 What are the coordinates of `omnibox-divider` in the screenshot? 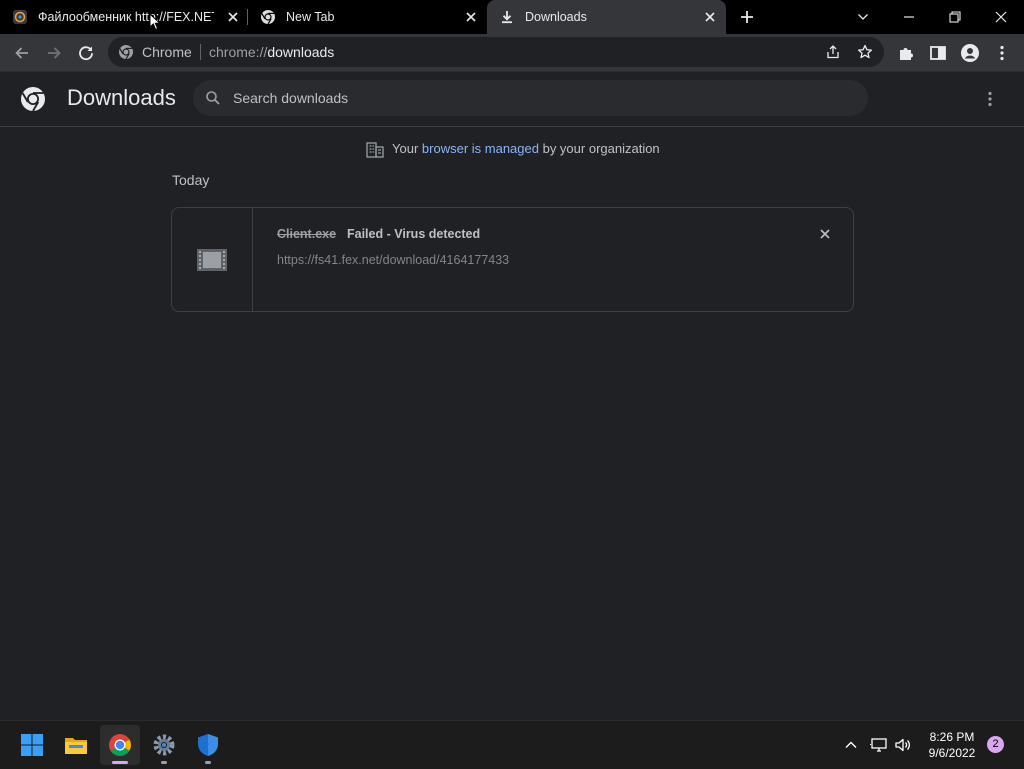 It's located at (200, 52).